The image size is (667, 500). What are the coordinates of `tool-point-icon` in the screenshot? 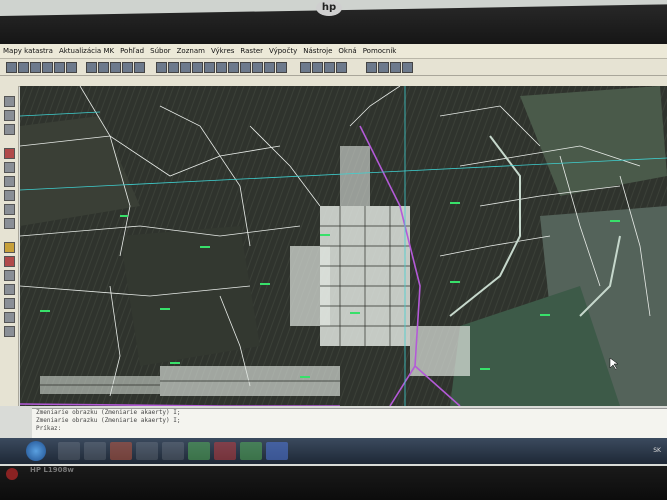 It's located at (9, 181).